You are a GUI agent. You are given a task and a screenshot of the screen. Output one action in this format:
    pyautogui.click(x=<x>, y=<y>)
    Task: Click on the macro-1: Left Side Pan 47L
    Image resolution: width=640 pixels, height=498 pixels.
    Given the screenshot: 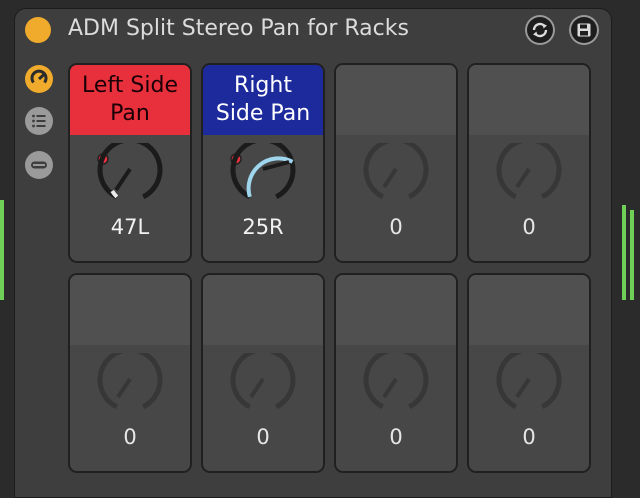 What is the action you would take?
    pyautogui.click(x=130, y=163)
    